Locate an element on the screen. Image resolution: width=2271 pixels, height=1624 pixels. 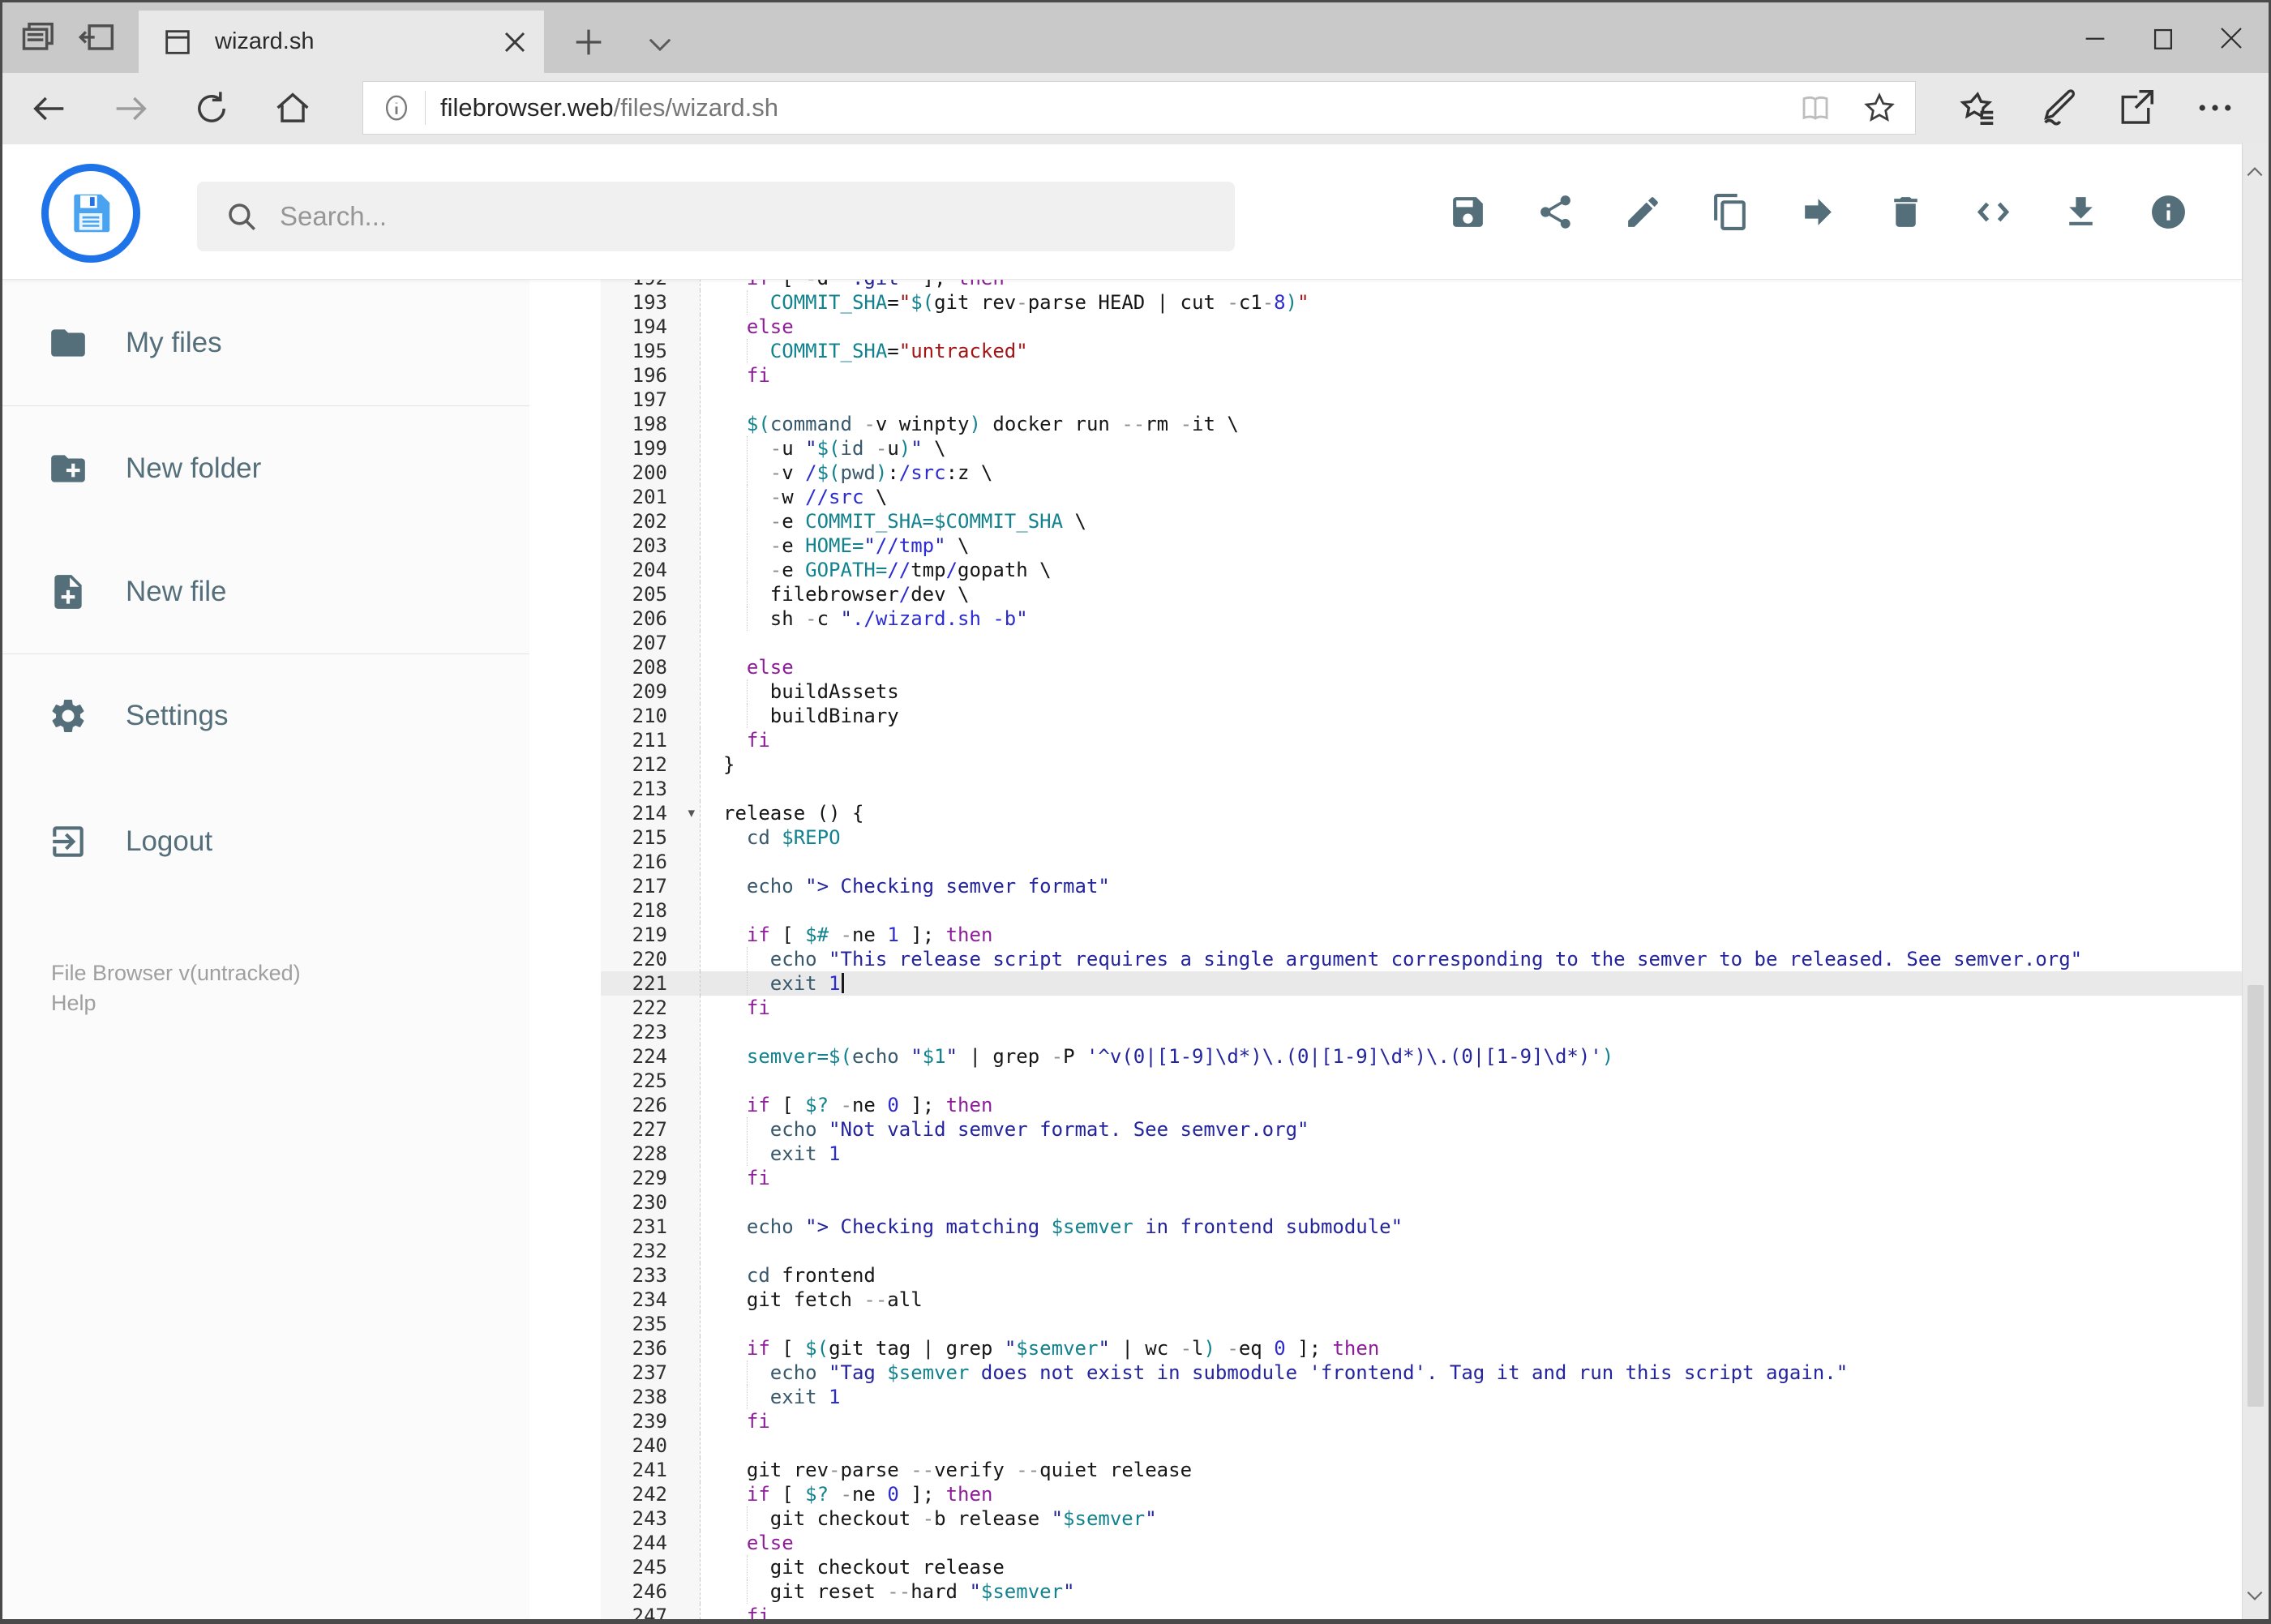
sidebar-item-settings: Settings is located at coordinates (265, 716).